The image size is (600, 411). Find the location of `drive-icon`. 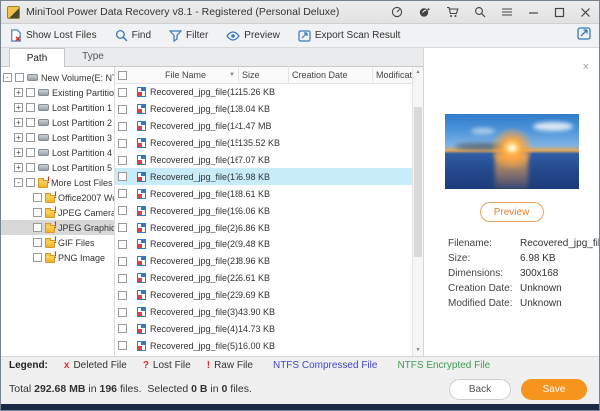

drive-icon is located at coordinates (43, 92).